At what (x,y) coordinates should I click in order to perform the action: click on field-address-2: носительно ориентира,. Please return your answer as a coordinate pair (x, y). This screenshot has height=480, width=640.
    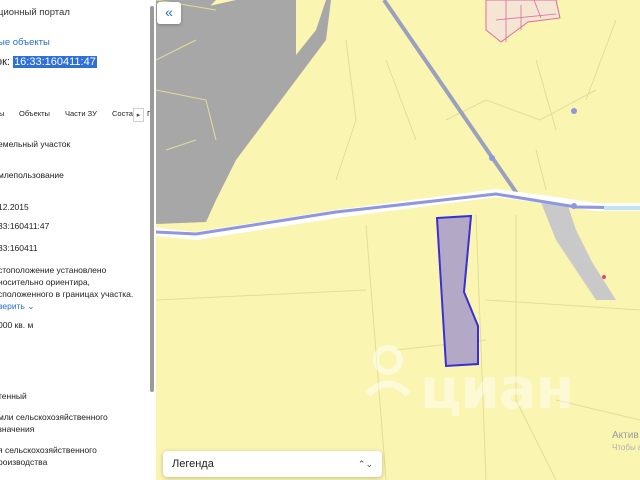
    Looking at the image, I should click on (45, 282).